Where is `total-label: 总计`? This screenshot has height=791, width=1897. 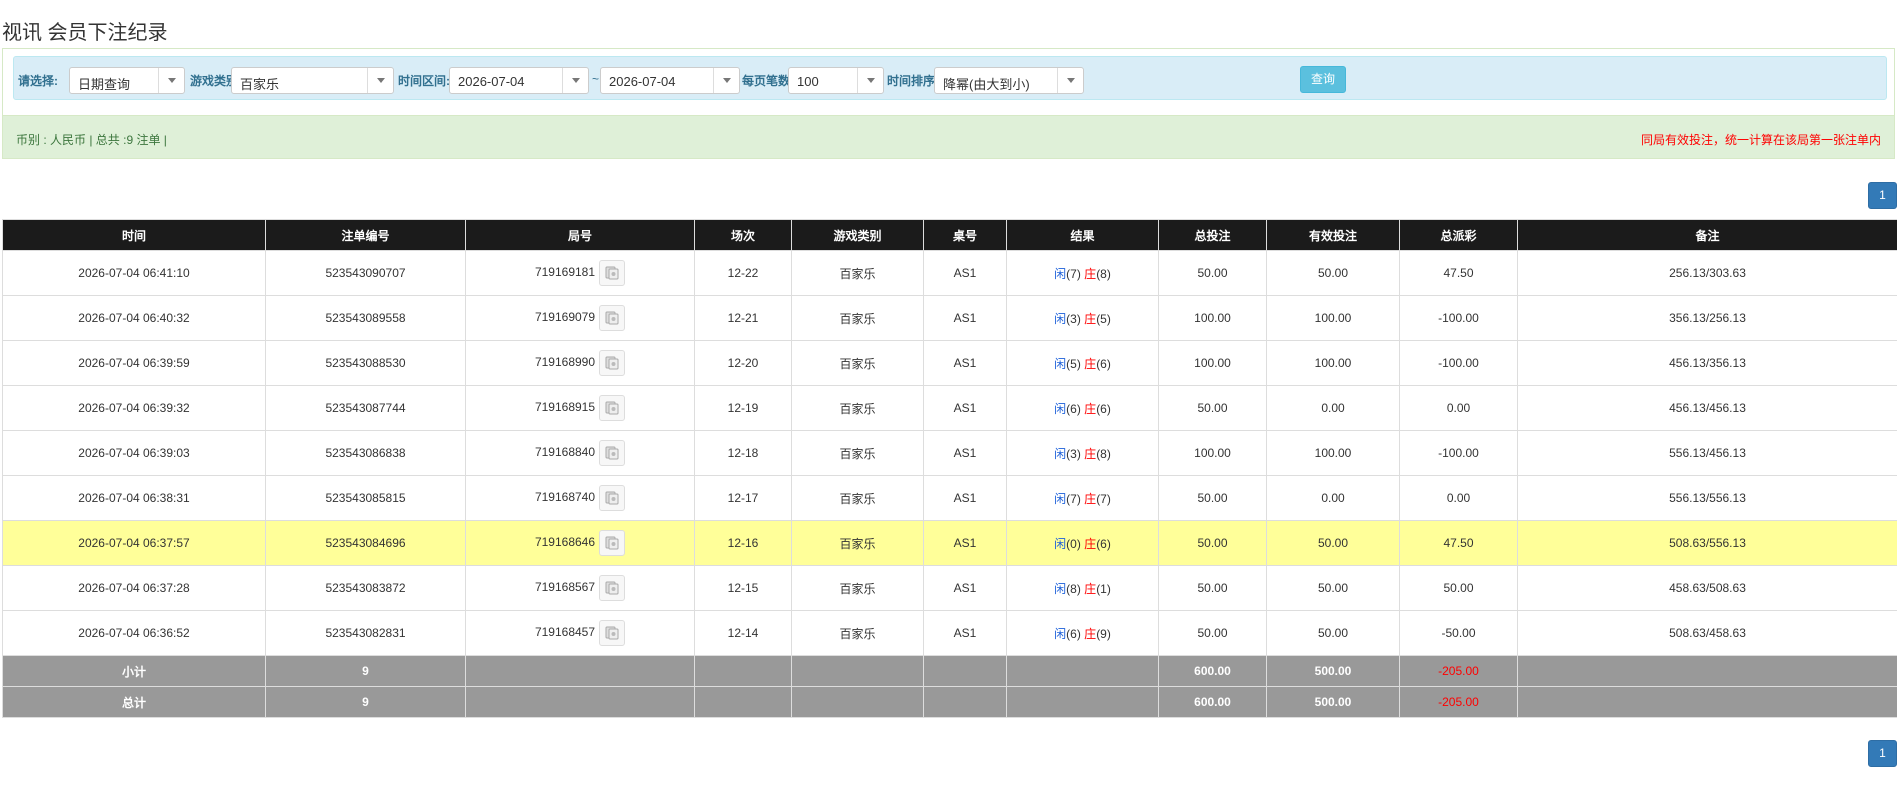 total-label: 总计 is located at coordinates (134, 702).